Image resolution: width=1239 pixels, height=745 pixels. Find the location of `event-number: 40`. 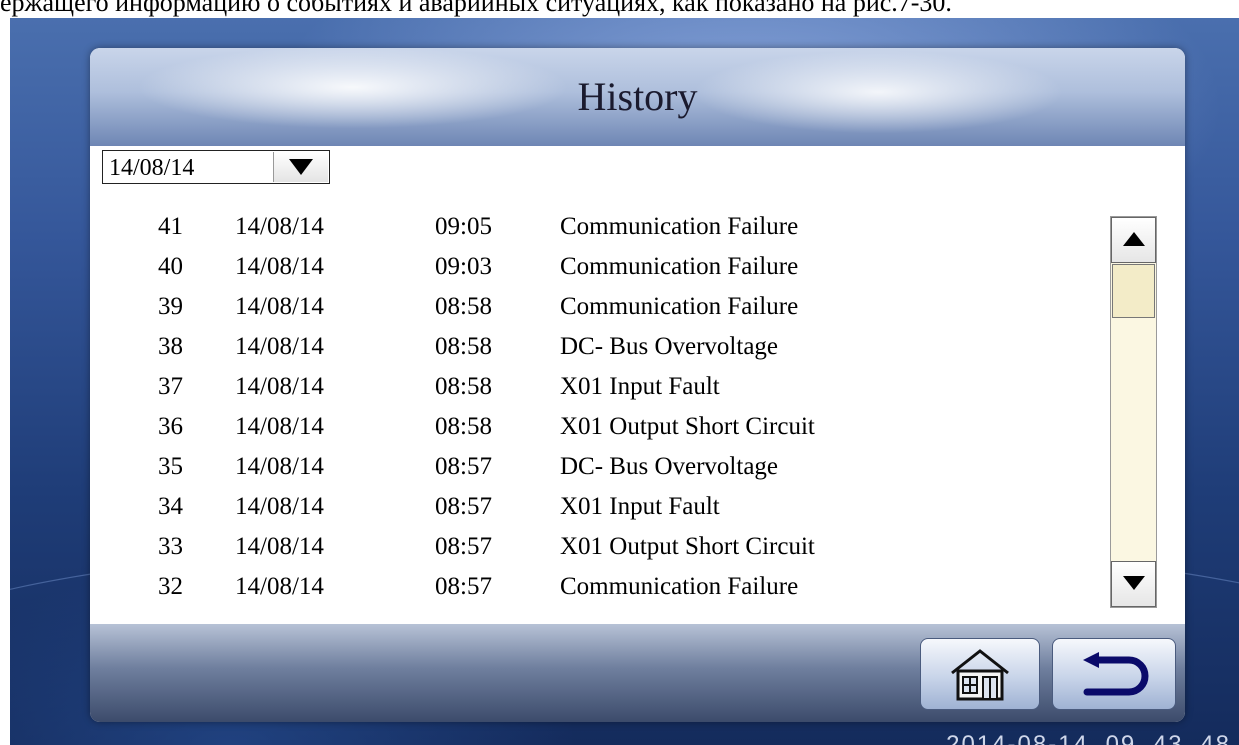

event-number: 40 is located at coordinates (170, 266).